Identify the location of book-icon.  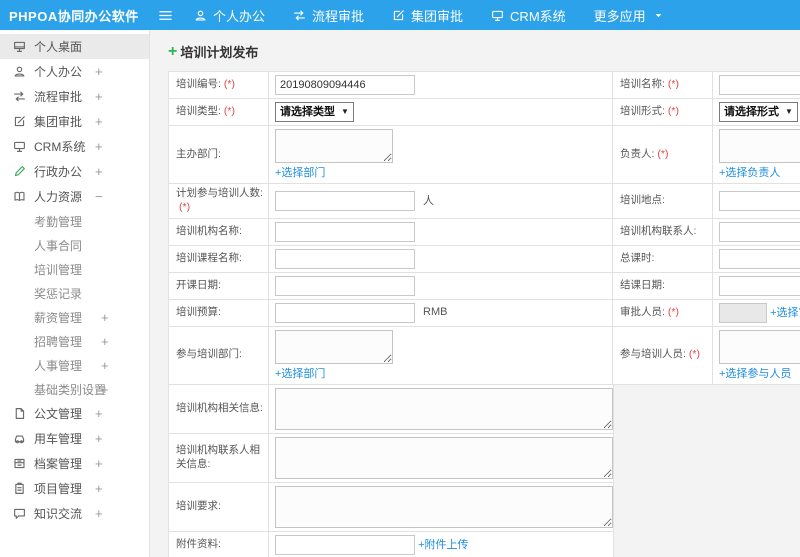
(19, 196).